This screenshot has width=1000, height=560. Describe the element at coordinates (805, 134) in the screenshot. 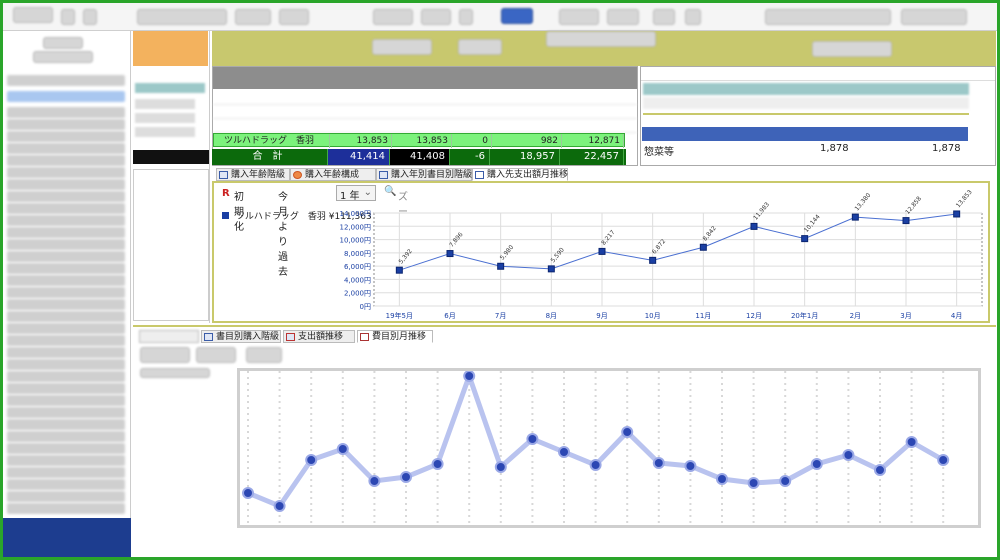

I see `right-summary-selected` at that location.